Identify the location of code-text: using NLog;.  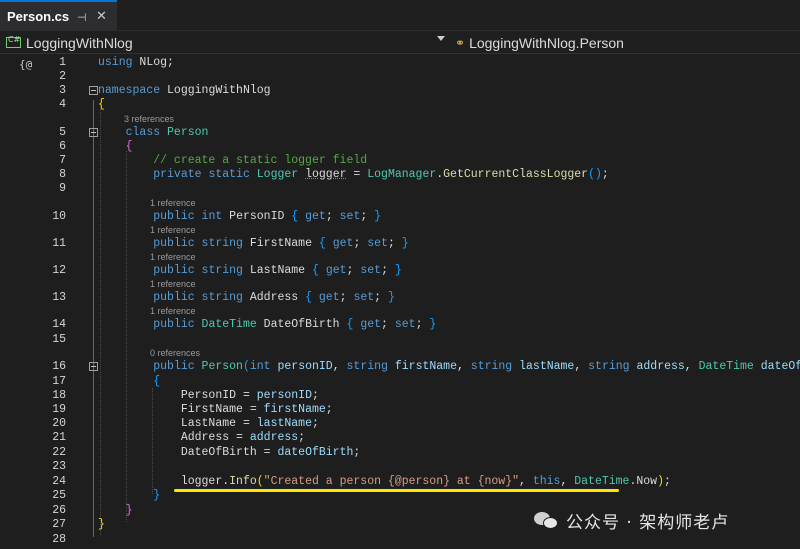
(136, 62).